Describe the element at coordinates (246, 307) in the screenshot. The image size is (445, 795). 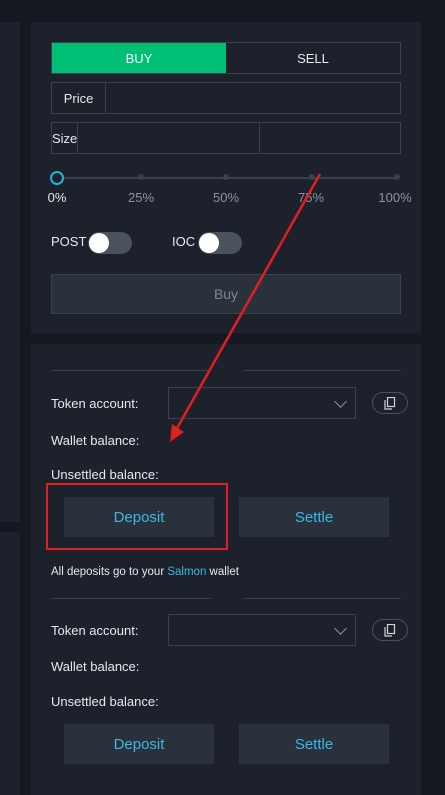
I see `annotation-arrow-icon` at that location.